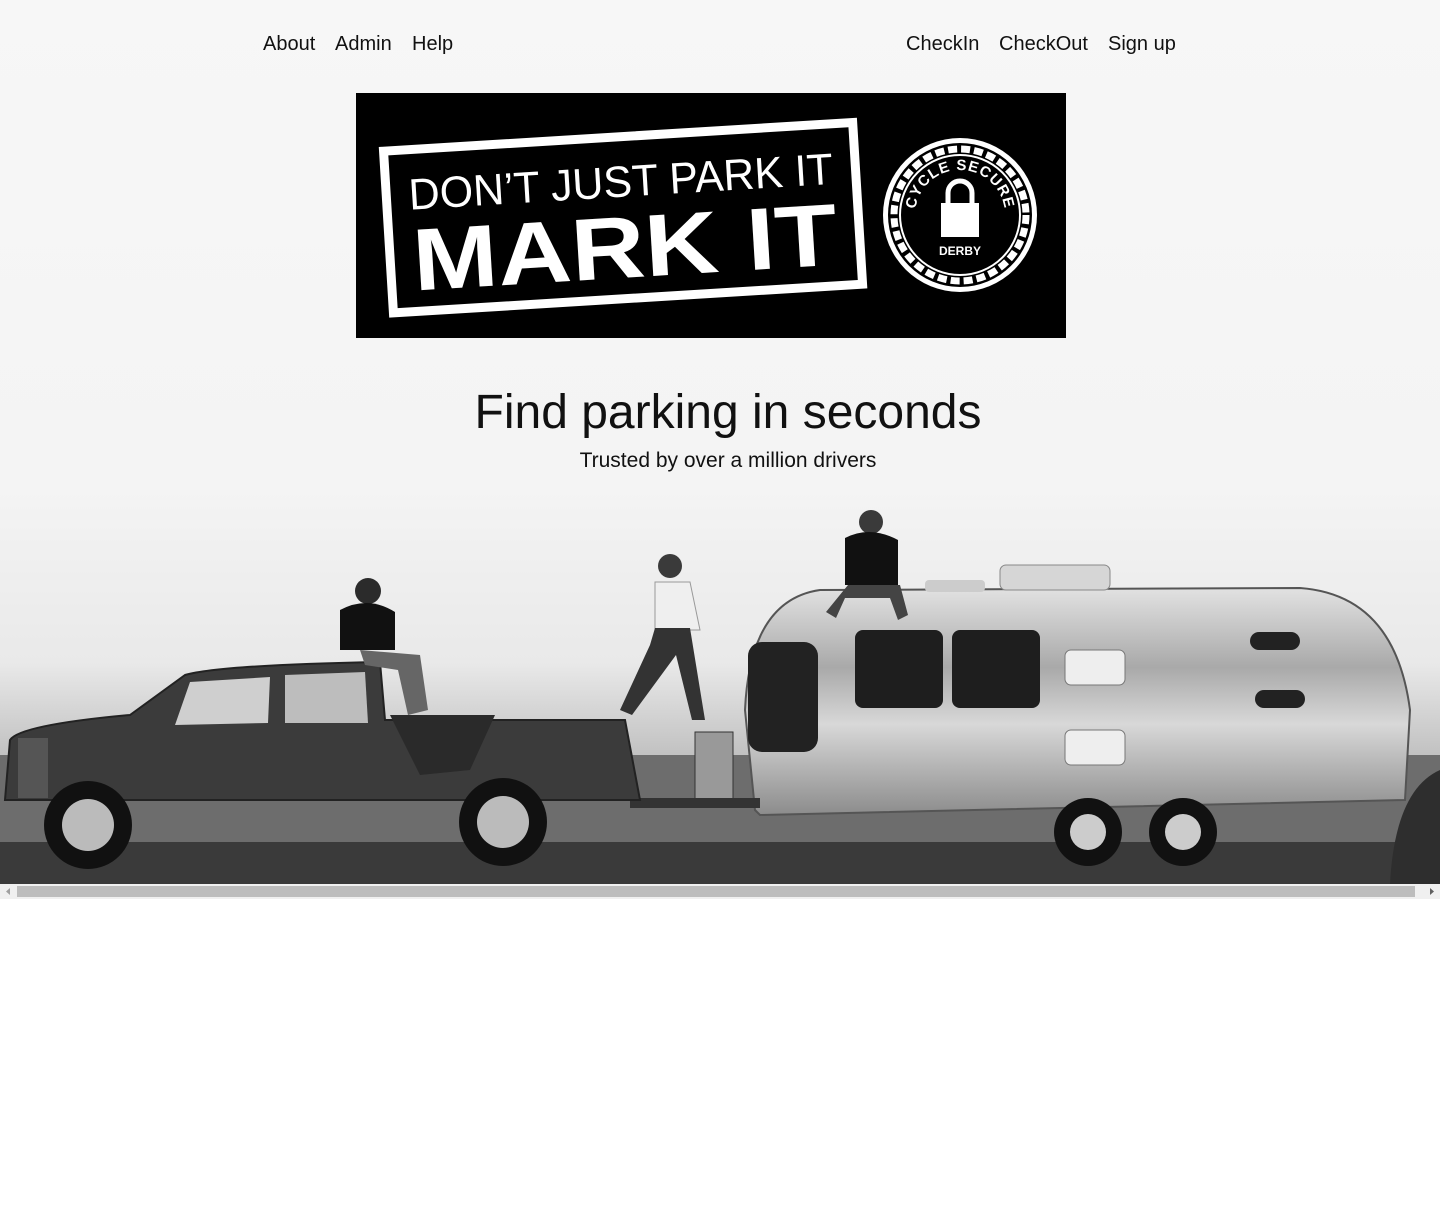  Describe the element at coordinates (623, 217) in the screenshot. I see `slogan-stamp: DON’T JUST PARK IT MARK IT` at that location.